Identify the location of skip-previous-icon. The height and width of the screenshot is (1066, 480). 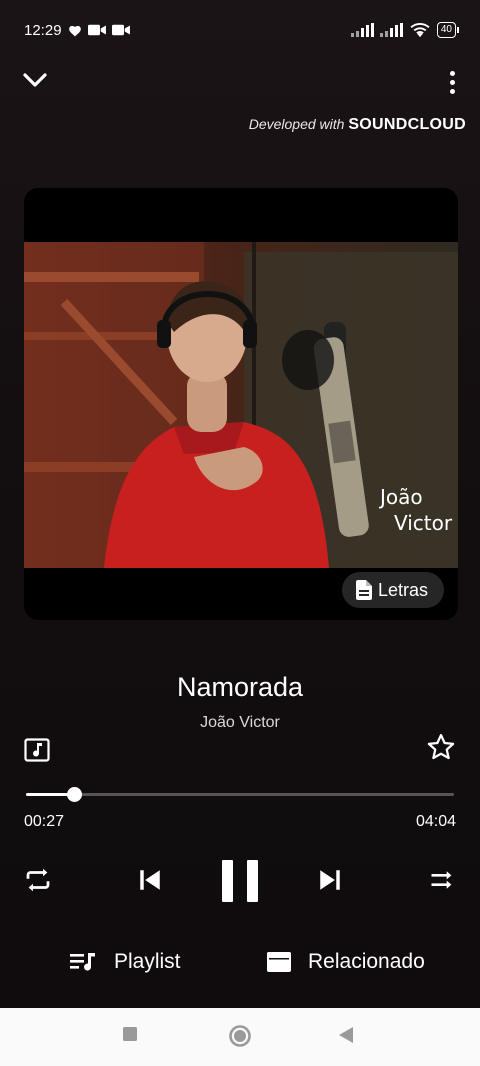
(150, 880).